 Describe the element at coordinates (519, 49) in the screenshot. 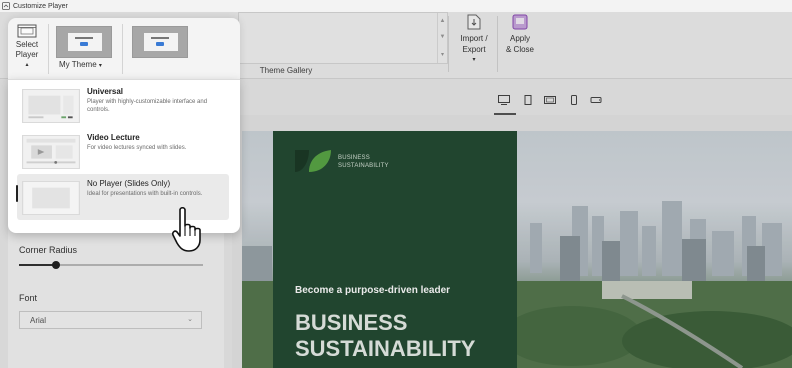

I see `apply-close-line2: & Close` at that location.